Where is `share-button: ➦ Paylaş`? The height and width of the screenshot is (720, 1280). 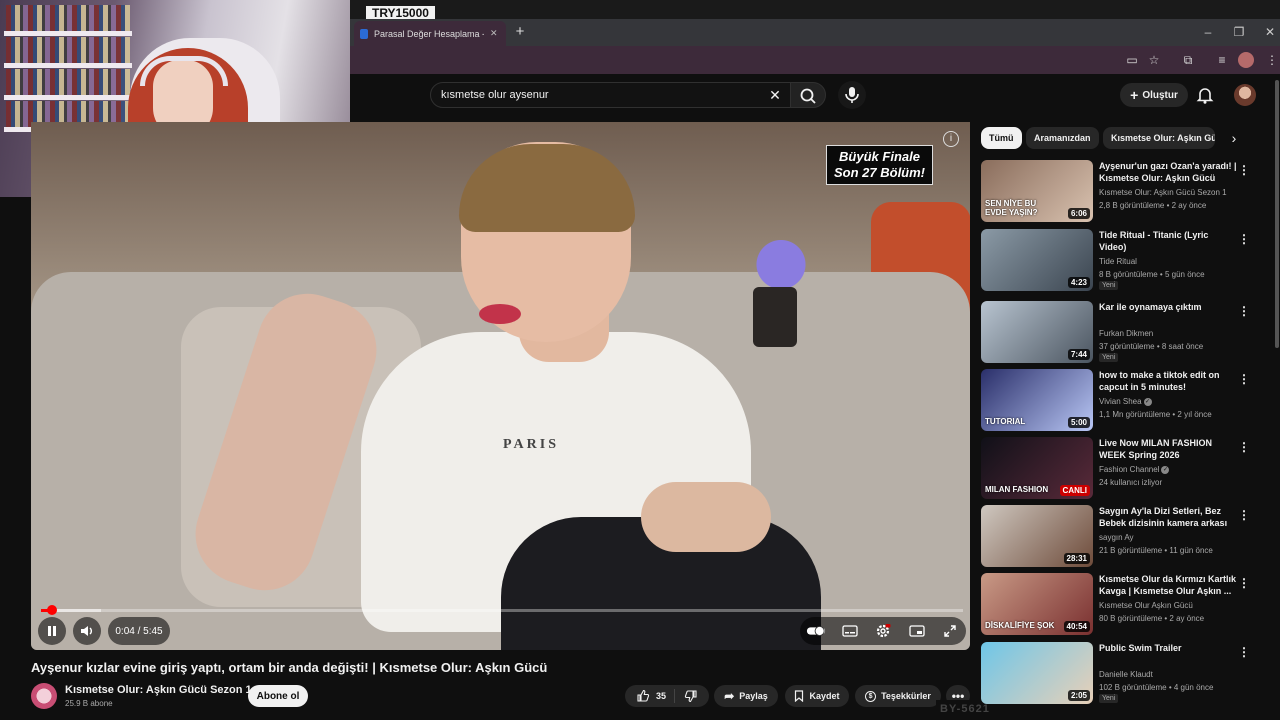 share-button: ➦ Paylaş is located at coordinates (746, 696).